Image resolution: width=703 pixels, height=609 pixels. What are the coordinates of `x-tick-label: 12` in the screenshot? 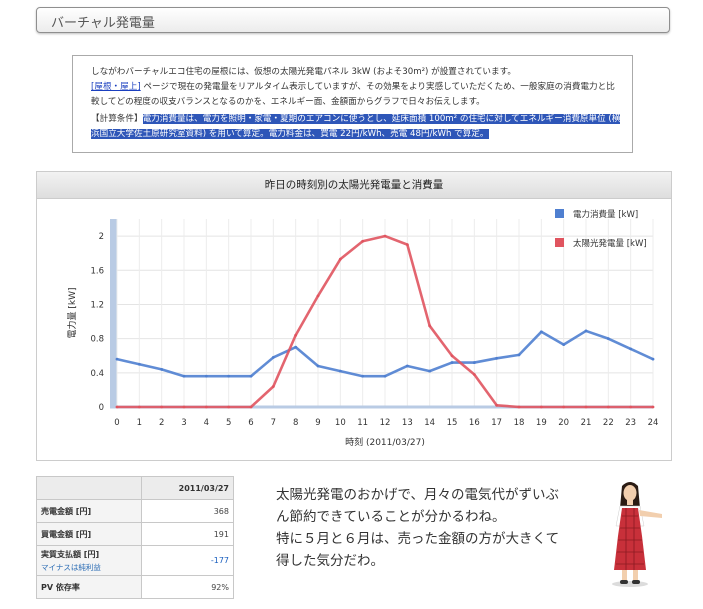 It's located at (385, 423).